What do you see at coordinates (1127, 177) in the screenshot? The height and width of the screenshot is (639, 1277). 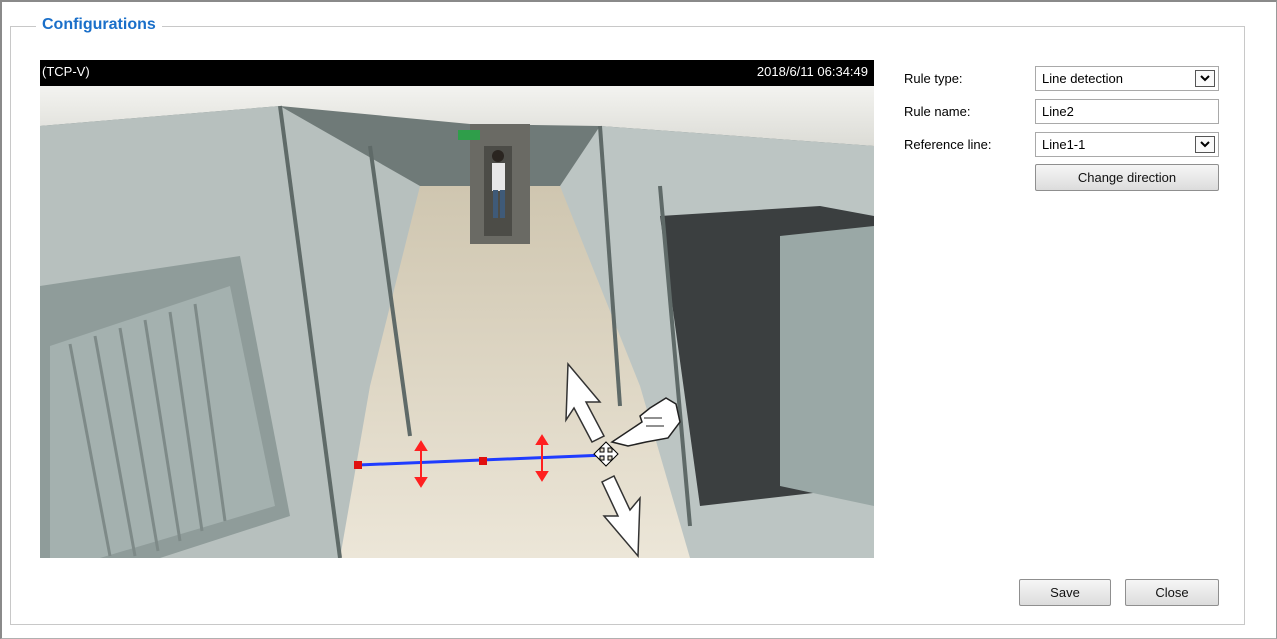 I see `change-direction-button: Change direction` at bounding box center [1127, 177].